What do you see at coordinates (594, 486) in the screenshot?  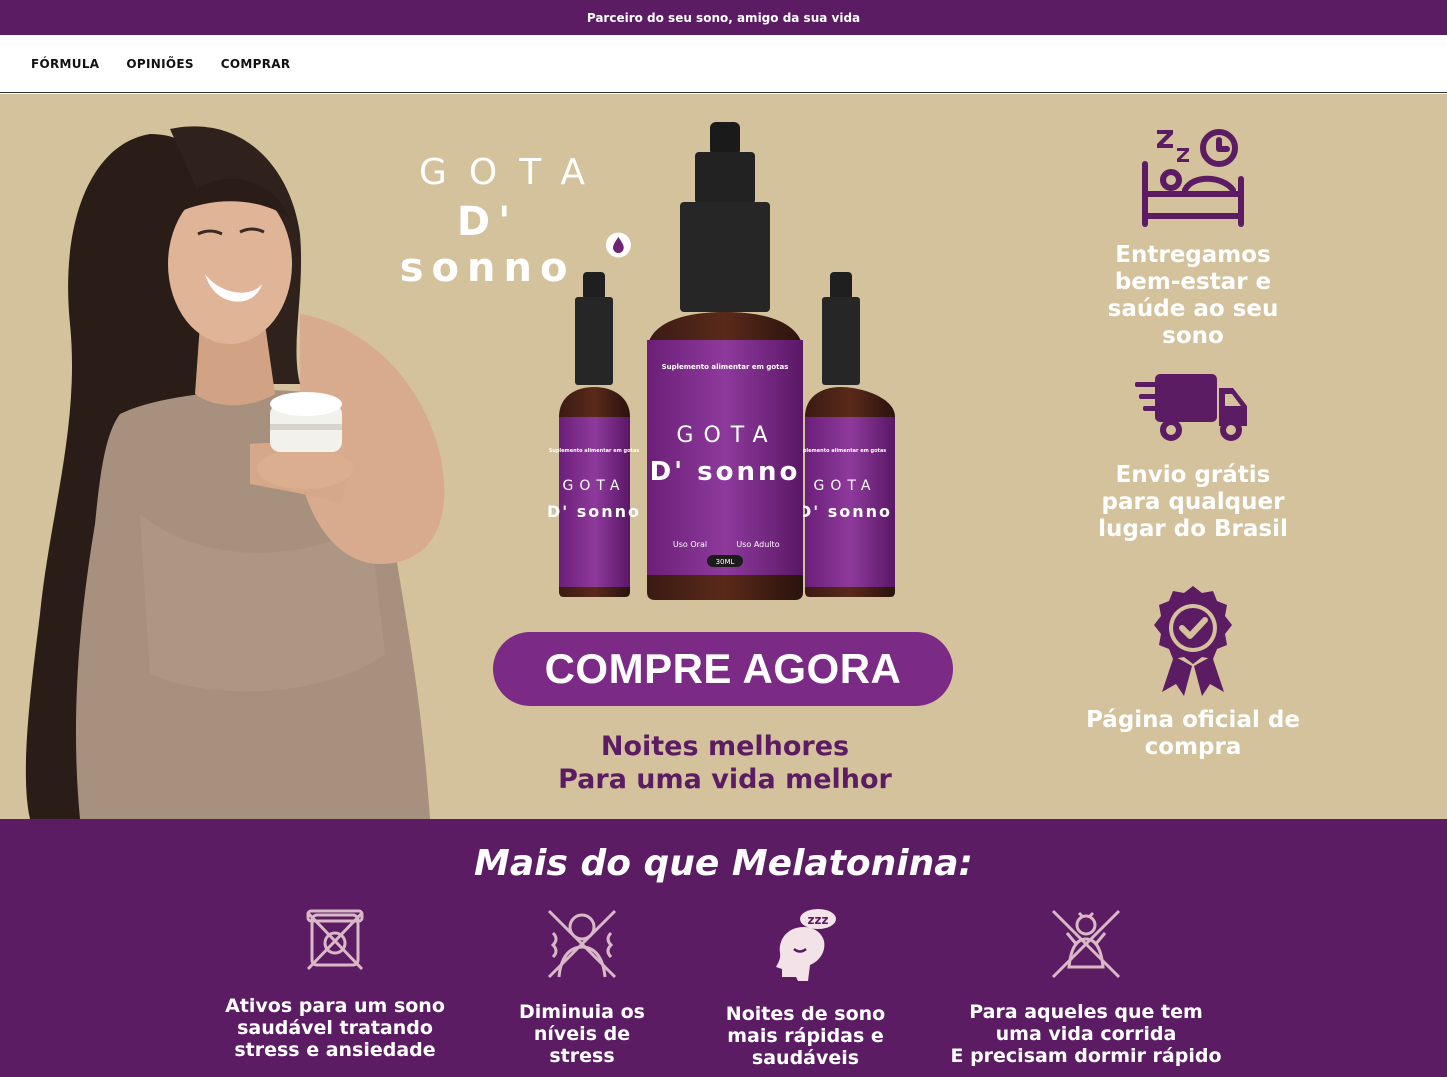 I see `bottle-left-brand-top: GOTA` at bounding box center [594, 486].